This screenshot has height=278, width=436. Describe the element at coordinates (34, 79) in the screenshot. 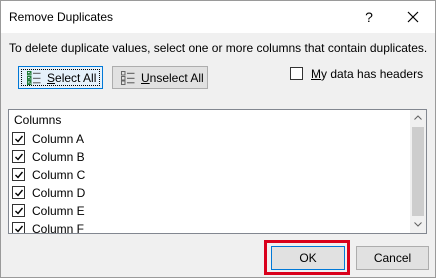

I see `select-all-icon` at that location.